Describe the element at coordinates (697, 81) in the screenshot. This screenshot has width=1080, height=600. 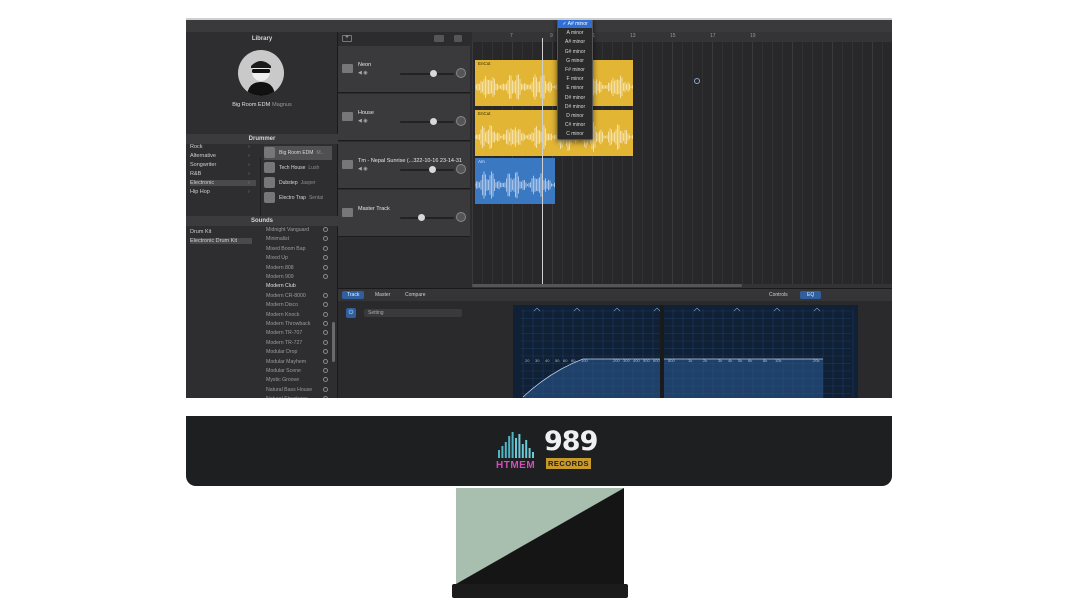
I see `eq-handle` at that location.